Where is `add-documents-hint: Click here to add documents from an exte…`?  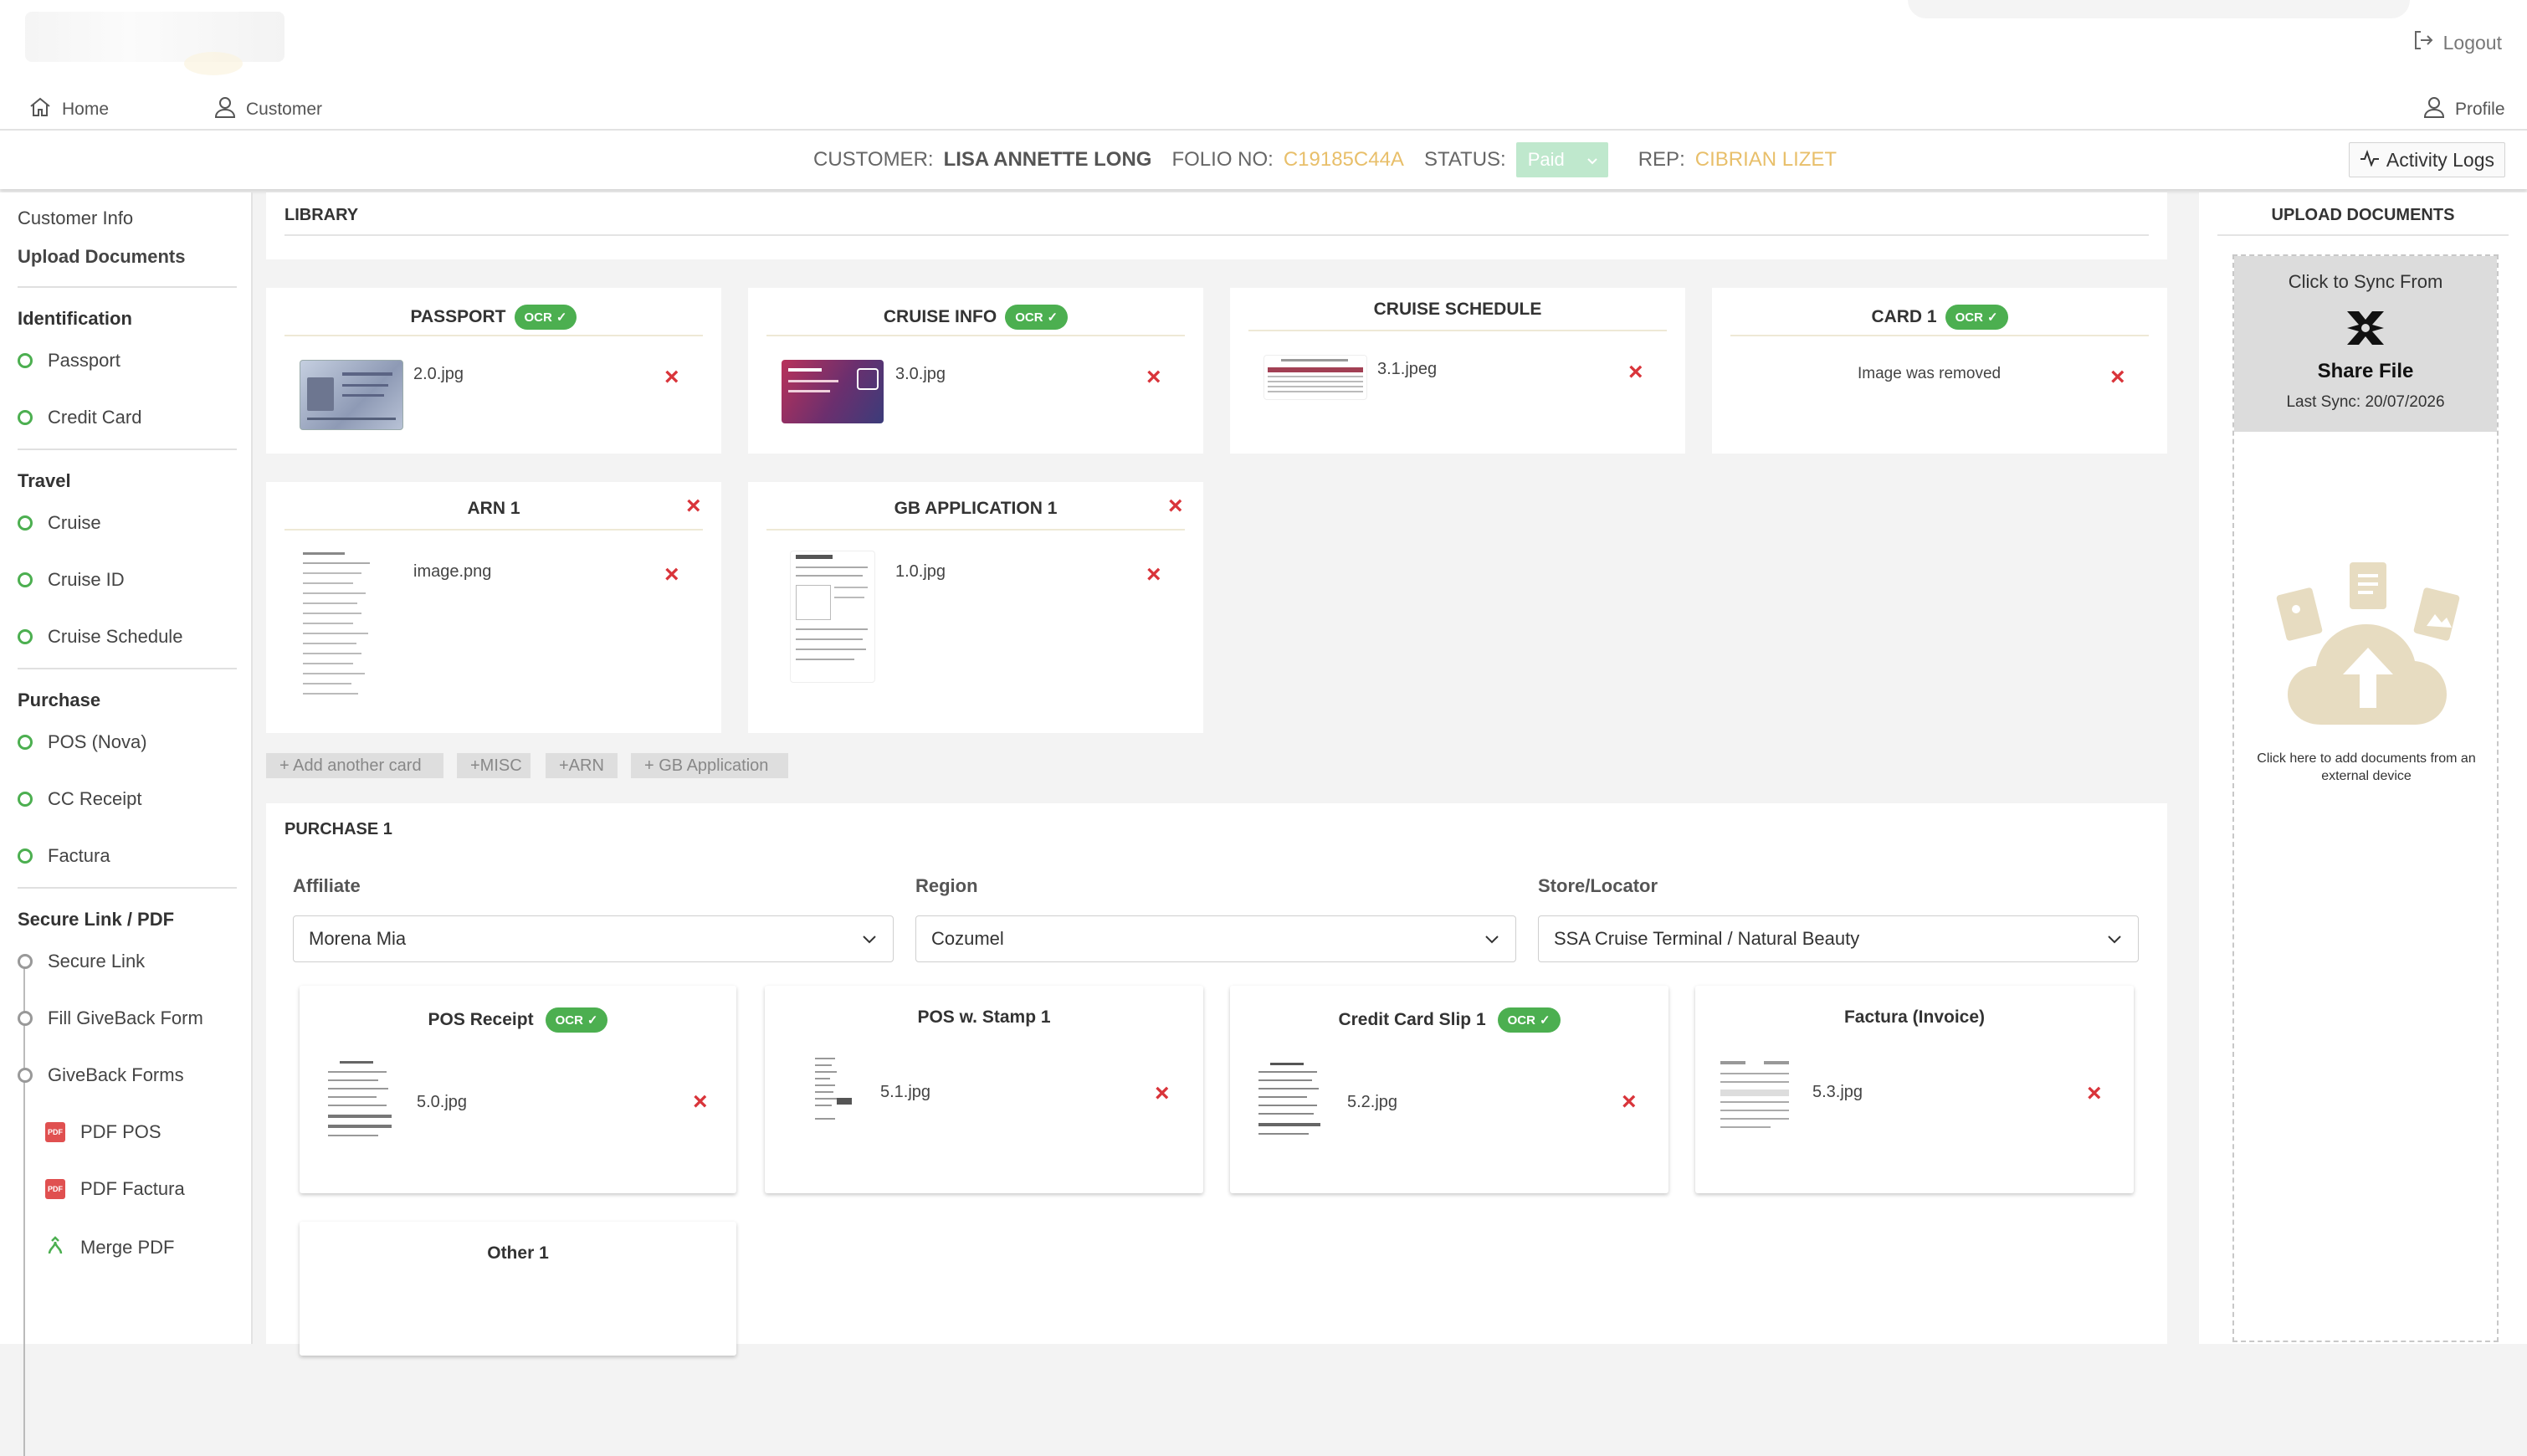
add-documents-hint: Click here to add documents from an exte… is located at coordinates (2366, 767).